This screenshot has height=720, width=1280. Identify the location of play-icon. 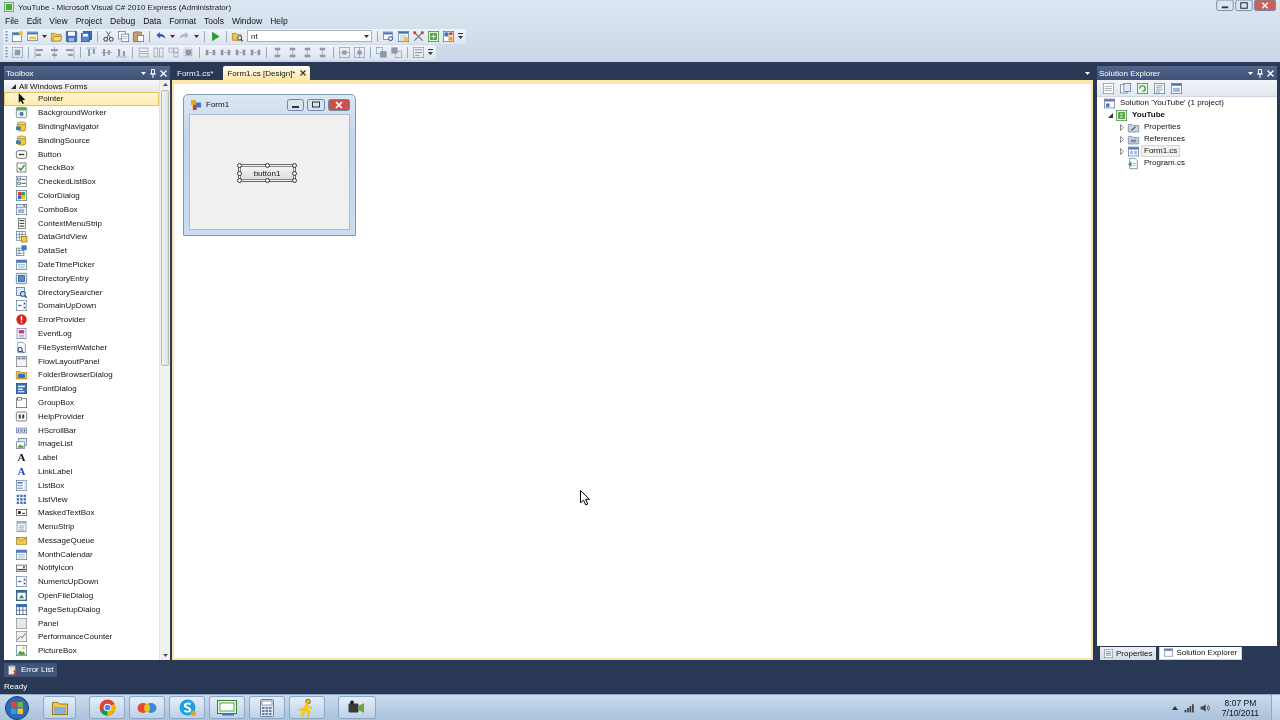
(215, 36).